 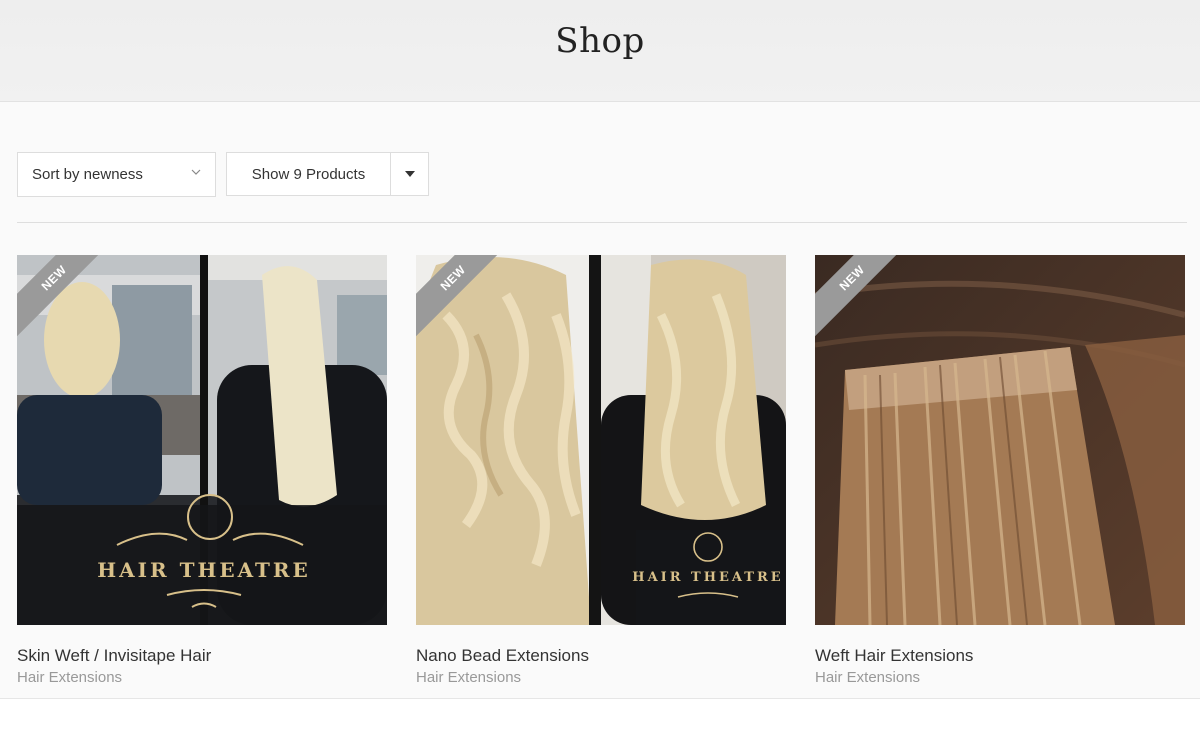 What do you see at coordinates (202, 656) in the screenshot?
I see `product-name: Skin Weft / Invisitape Hair` at bounding box center [202, 656].